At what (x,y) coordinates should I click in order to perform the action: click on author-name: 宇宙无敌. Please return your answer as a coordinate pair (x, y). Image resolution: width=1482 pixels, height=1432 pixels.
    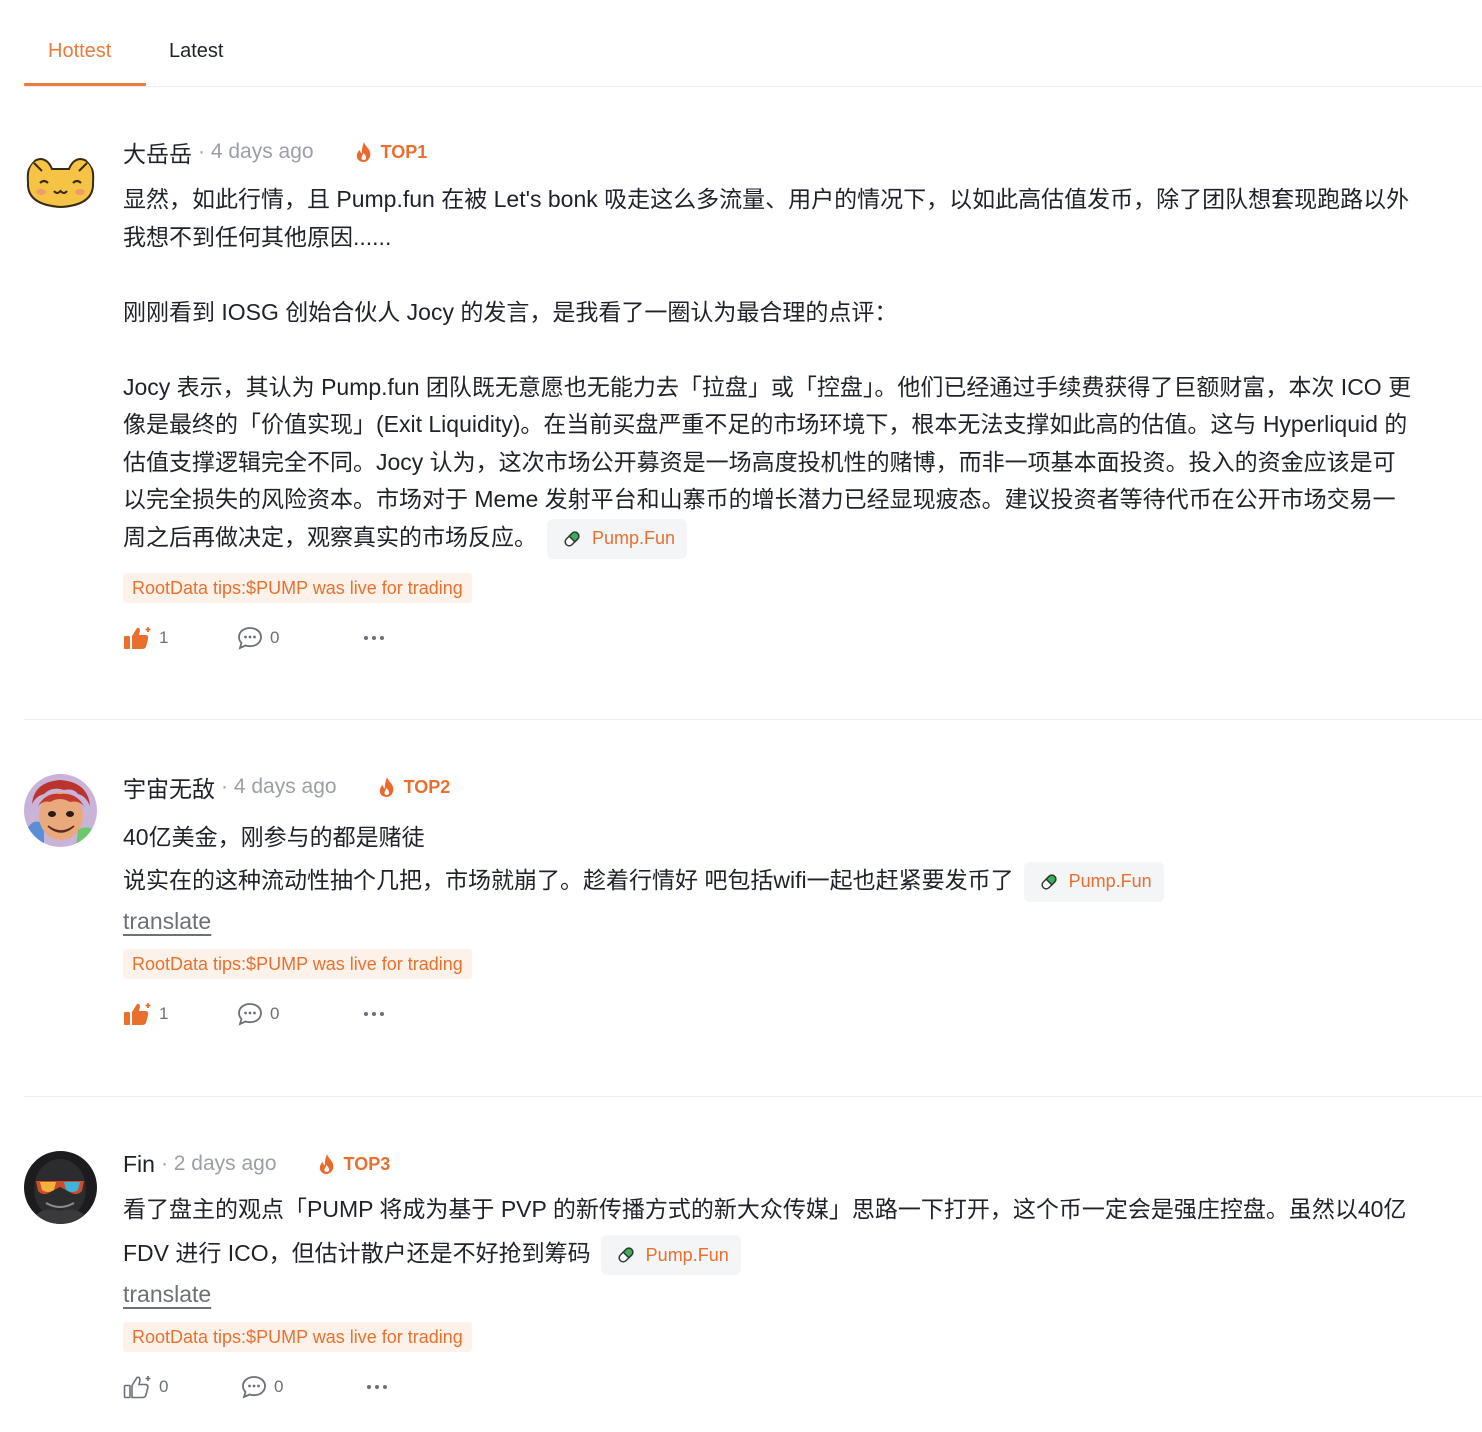
    Looking at the image, I should click on (169, 787).